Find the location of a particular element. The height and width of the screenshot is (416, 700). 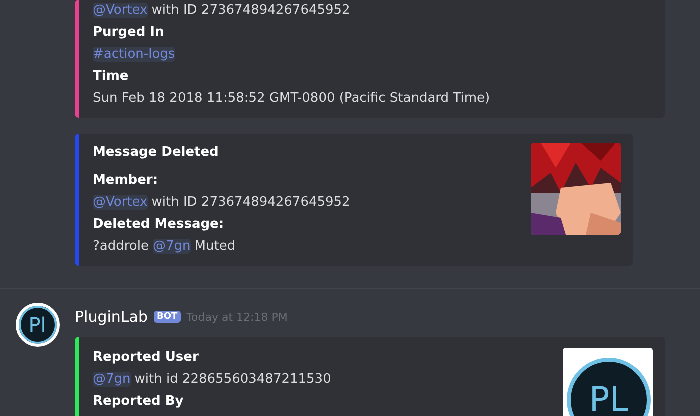

field-value: Sun Feb 18 2018 11:58:52 GMT-0800 (Pacific Standard Time) is located at coordinates (291, 99).